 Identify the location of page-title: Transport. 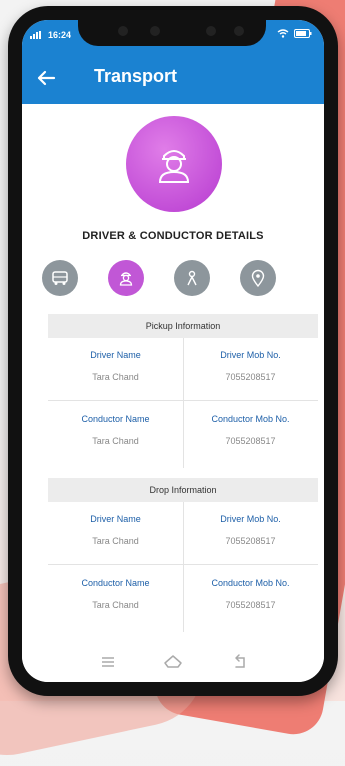
(136, 76).